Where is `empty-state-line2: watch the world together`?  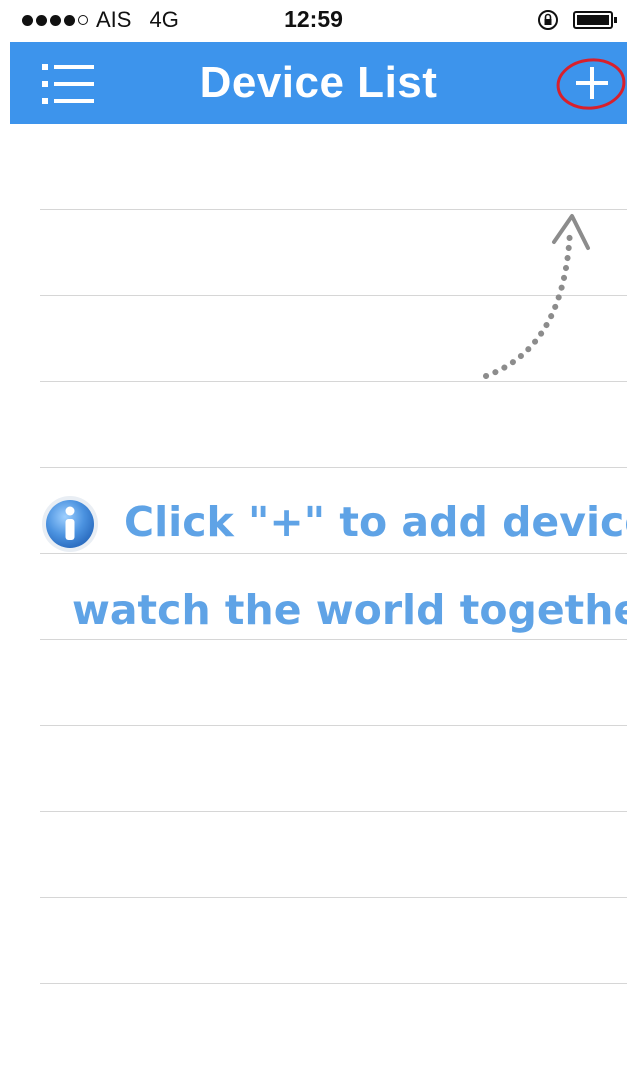
empty-state-line2: watch the world together is located at coordinates (313, 616).